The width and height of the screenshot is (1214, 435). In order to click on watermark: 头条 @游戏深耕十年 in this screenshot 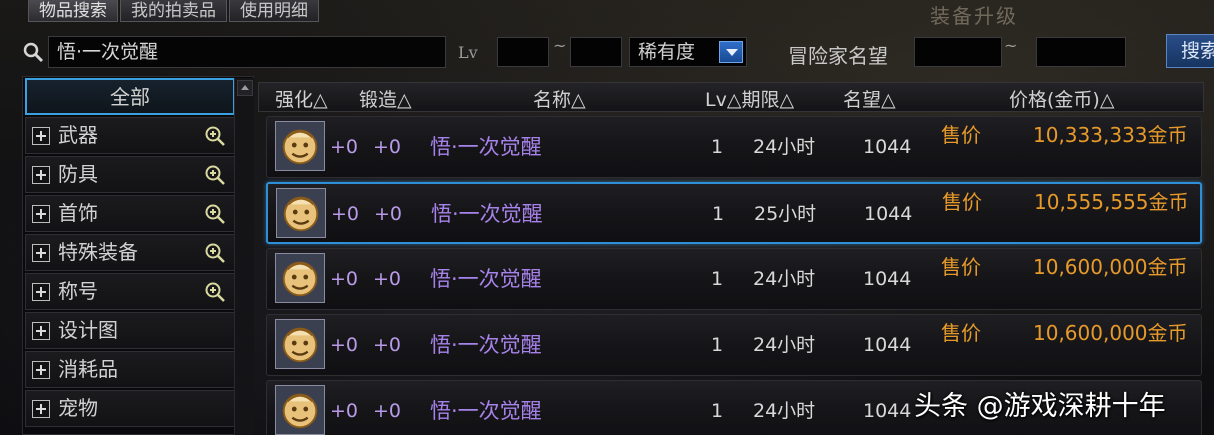, I will do `click(1040, 406)`.